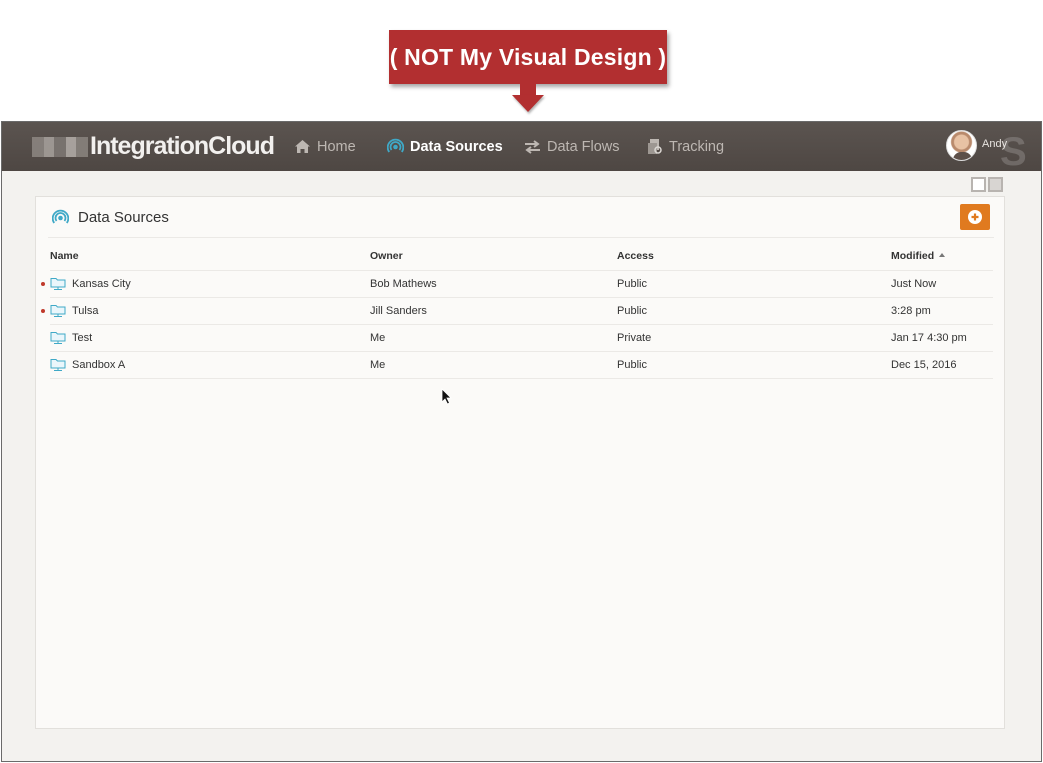 The width and height of the screenshot is (1043, 763). What do you see at coordinates (942, 283) in the screenshot?
I see `modified-cell: Just Now` at bounding box center [942, 283].